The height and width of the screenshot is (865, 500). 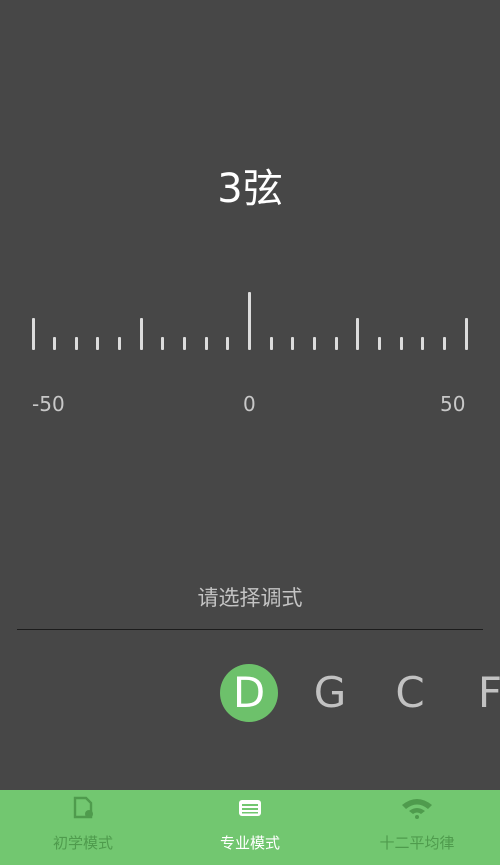 I want to click on tab-label: 初学模式, so click(x=82, y=843).